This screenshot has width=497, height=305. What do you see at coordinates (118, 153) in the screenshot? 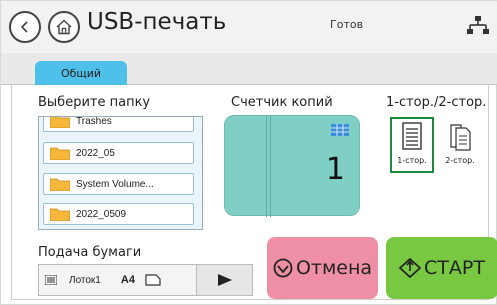
I see `list-item: 2022_05` at bounding box center [118, 153].